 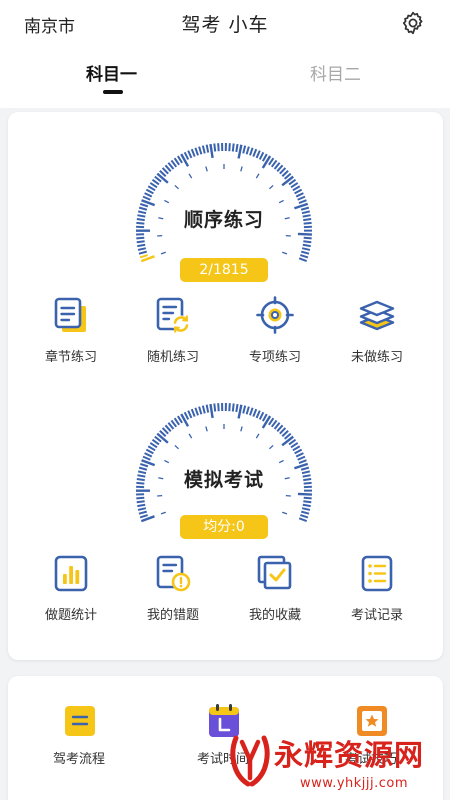 I want to click on random-practice-button: 随机练习, so click(x=173, y=332).